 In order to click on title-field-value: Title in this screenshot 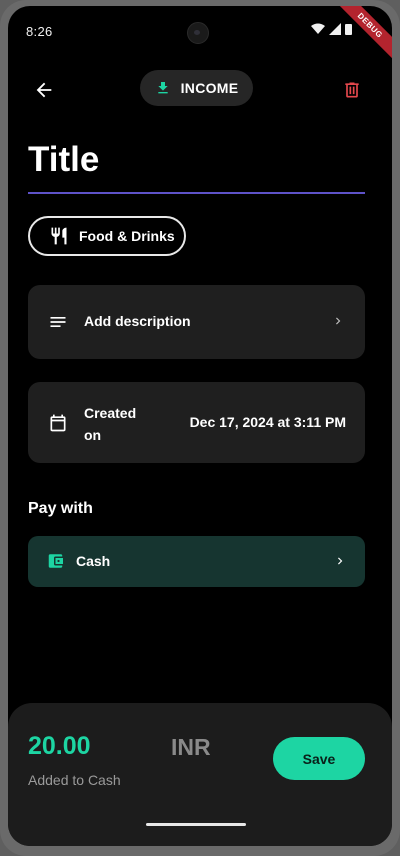, I will do `click(64, 159)`.